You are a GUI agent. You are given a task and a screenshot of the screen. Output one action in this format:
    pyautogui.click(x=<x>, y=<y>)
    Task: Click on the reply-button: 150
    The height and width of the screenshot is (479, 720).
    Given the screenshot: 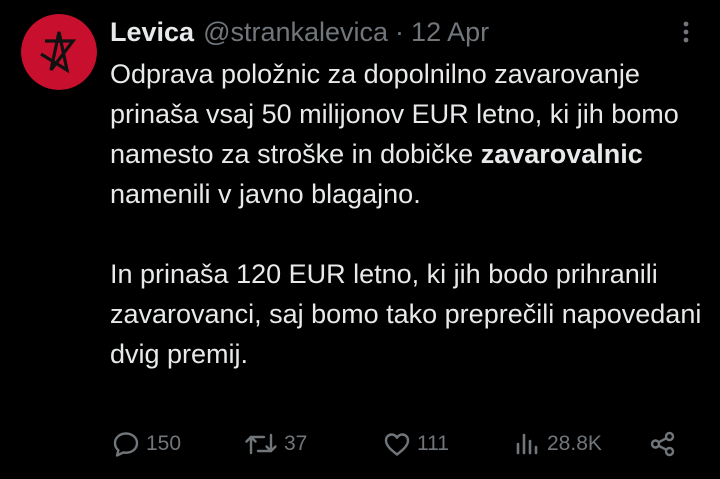 What is the action you would take?
    pyautogui.click(x=146, y=444)
    